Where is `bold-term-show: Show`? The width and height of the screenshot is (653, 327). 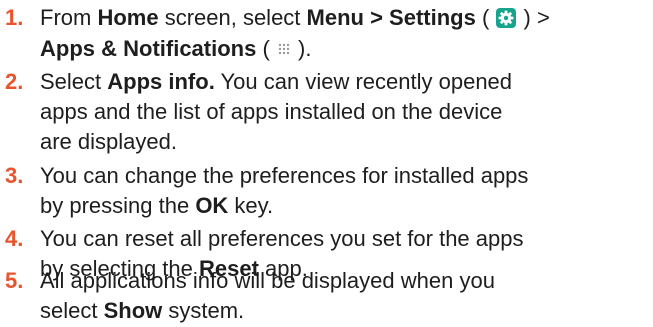 bold-term-show: Show is located at coordinates (133, 310).